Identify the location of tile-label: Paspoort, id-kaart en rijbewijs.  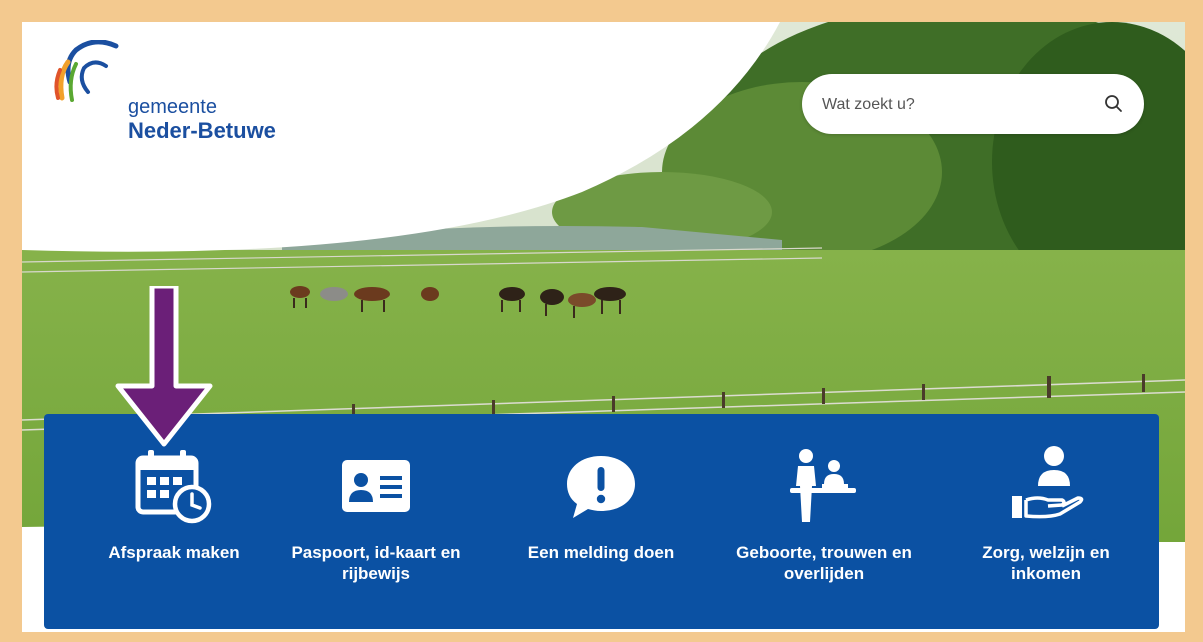
(376, 563).